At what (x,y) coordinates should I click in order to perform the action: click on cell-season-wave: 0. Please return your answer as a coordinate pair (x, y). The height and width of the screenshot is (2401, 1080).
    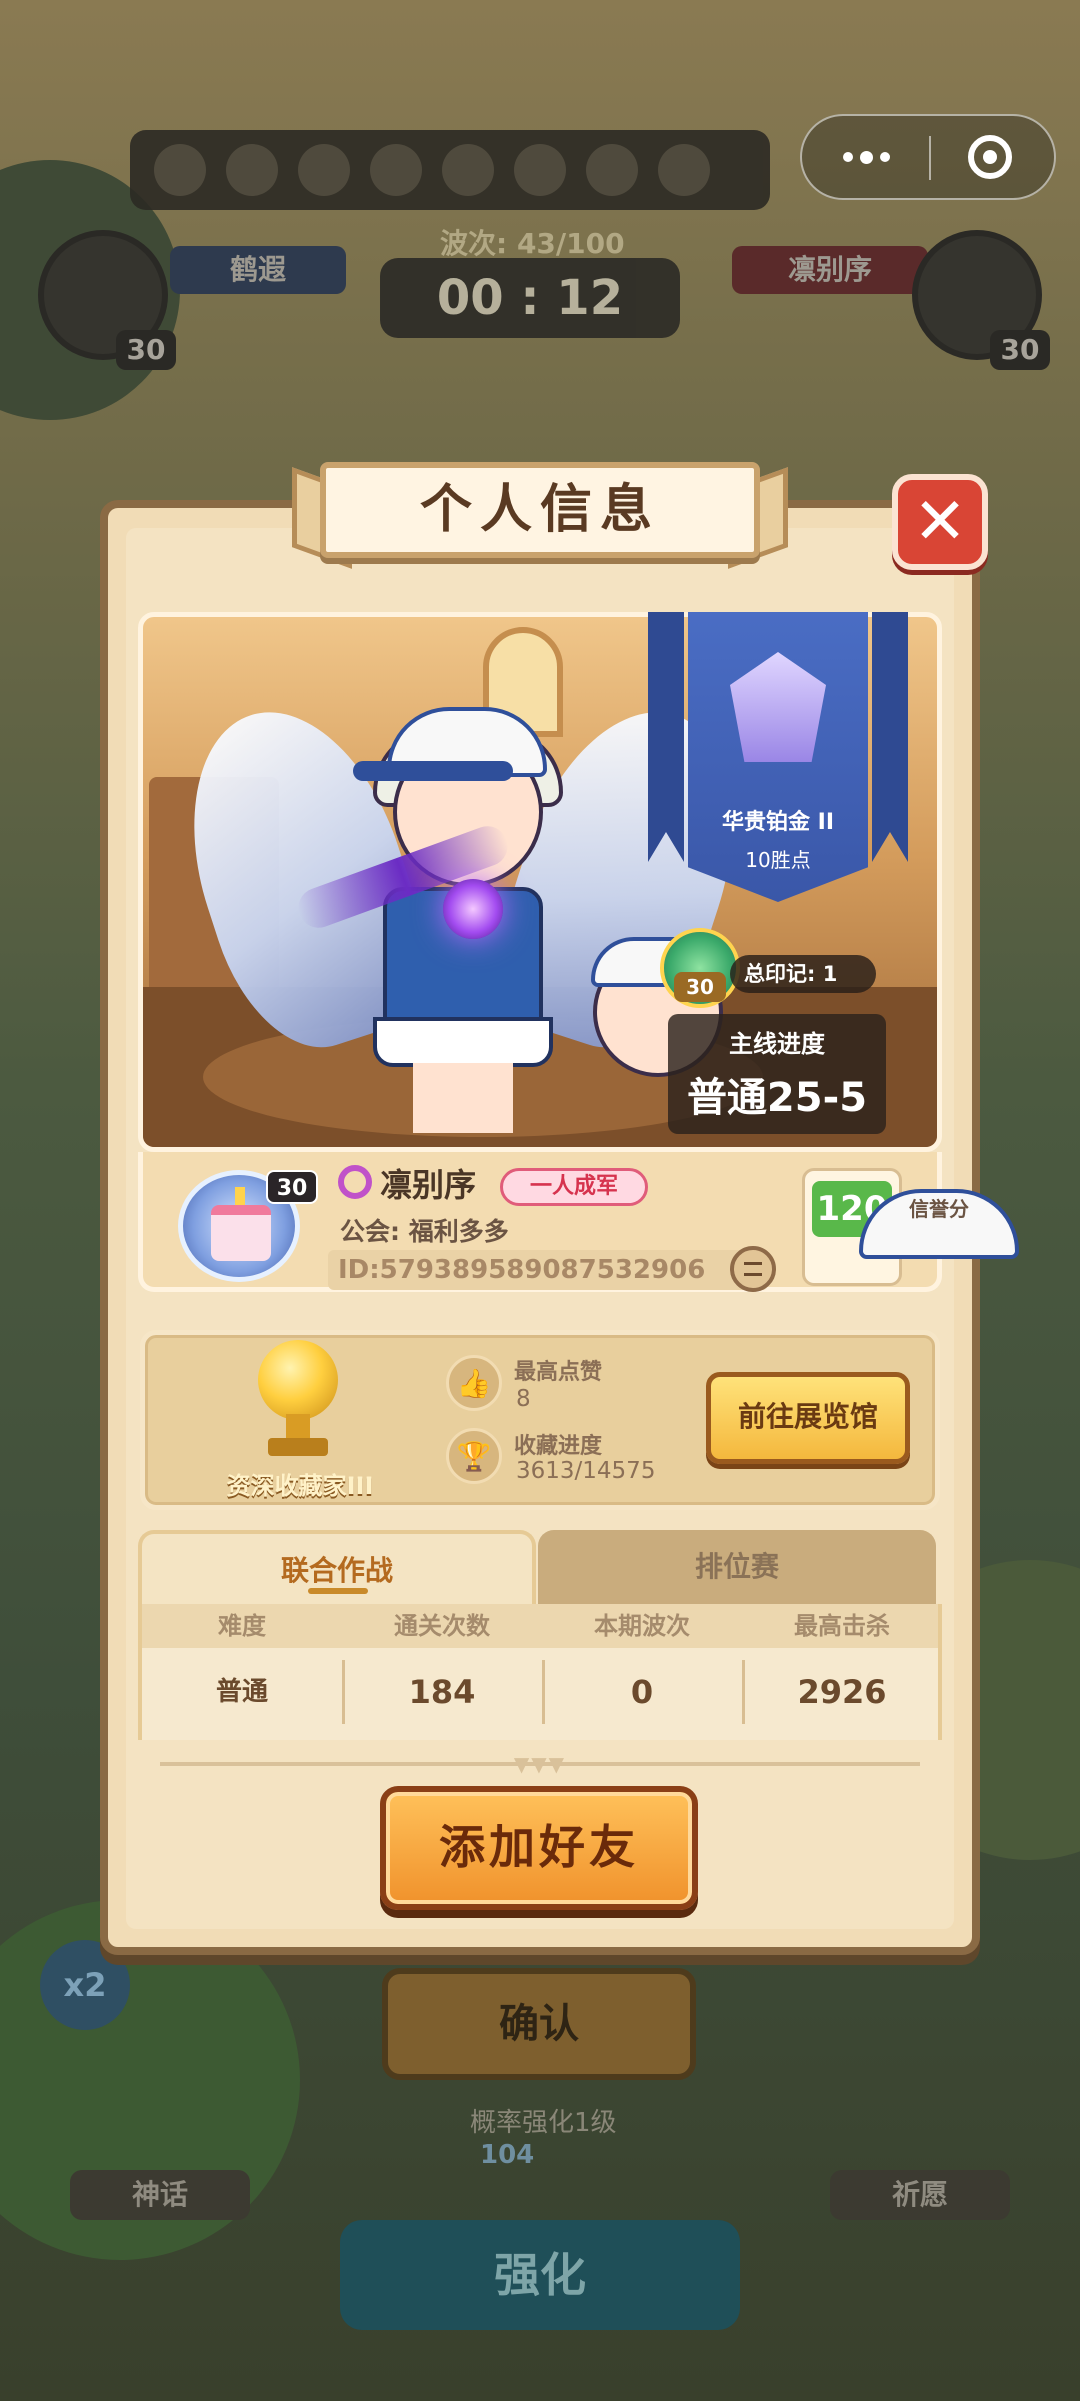
    Looking at the image, I should click on (642, 1692).